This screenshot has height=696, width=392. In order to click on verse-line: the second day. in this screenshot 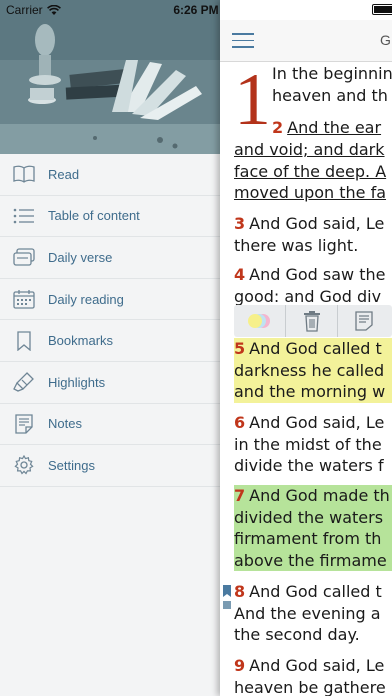, I will do `click(297, 635)`.